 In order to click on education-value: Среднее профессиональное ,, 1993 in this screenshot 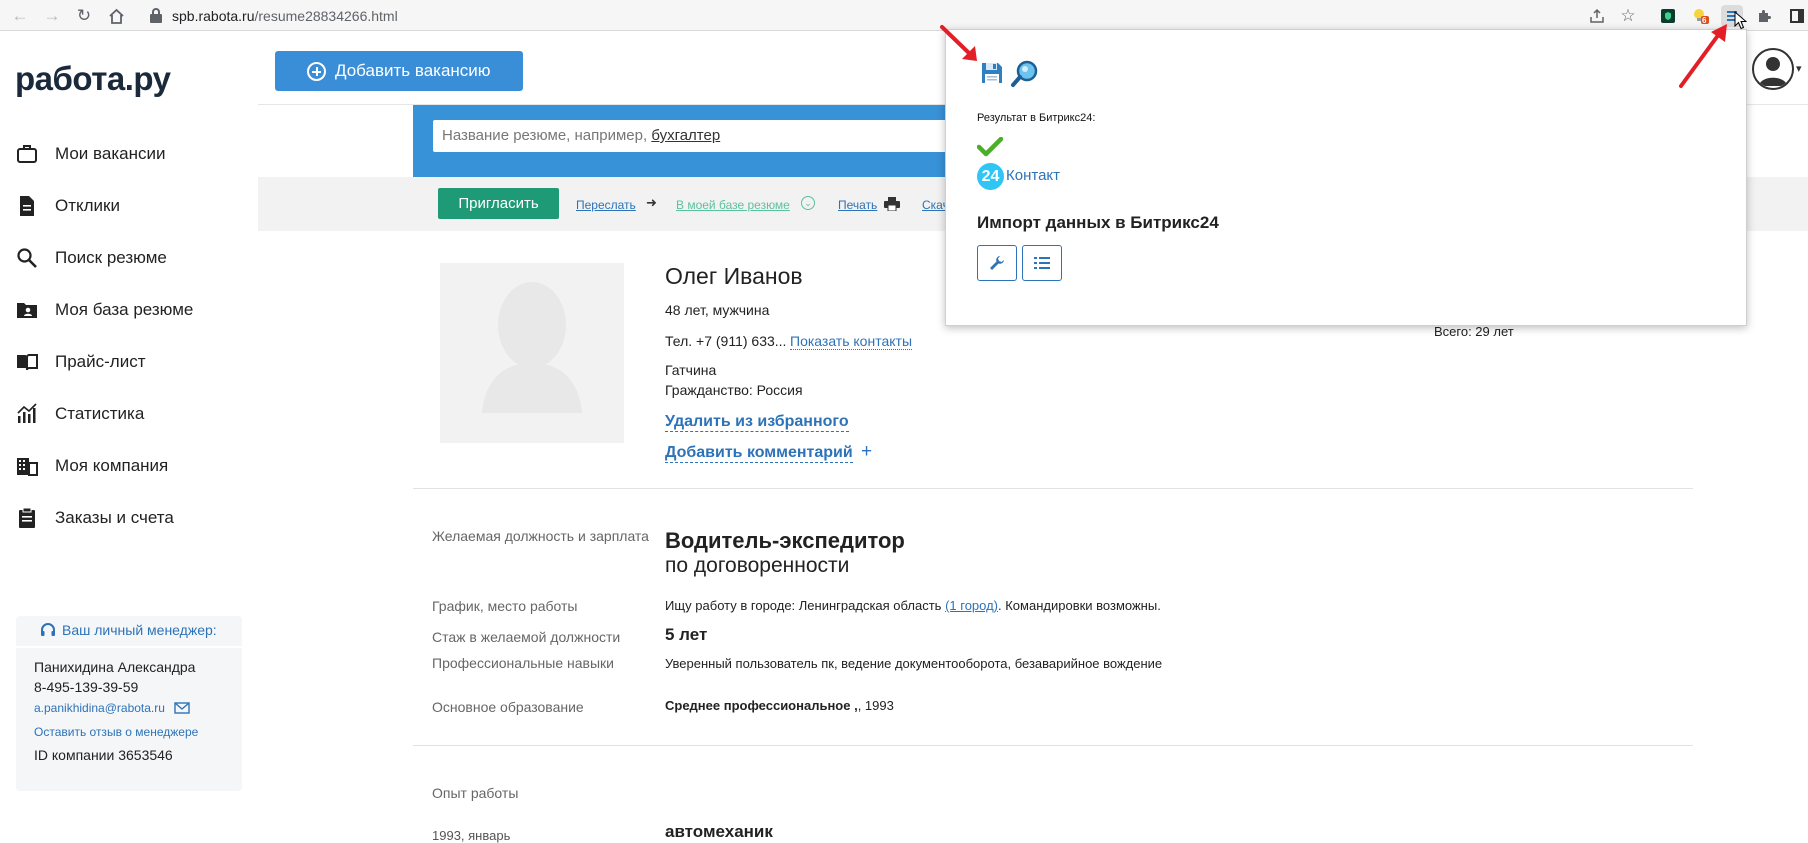, I will do `click(779, 705)`.